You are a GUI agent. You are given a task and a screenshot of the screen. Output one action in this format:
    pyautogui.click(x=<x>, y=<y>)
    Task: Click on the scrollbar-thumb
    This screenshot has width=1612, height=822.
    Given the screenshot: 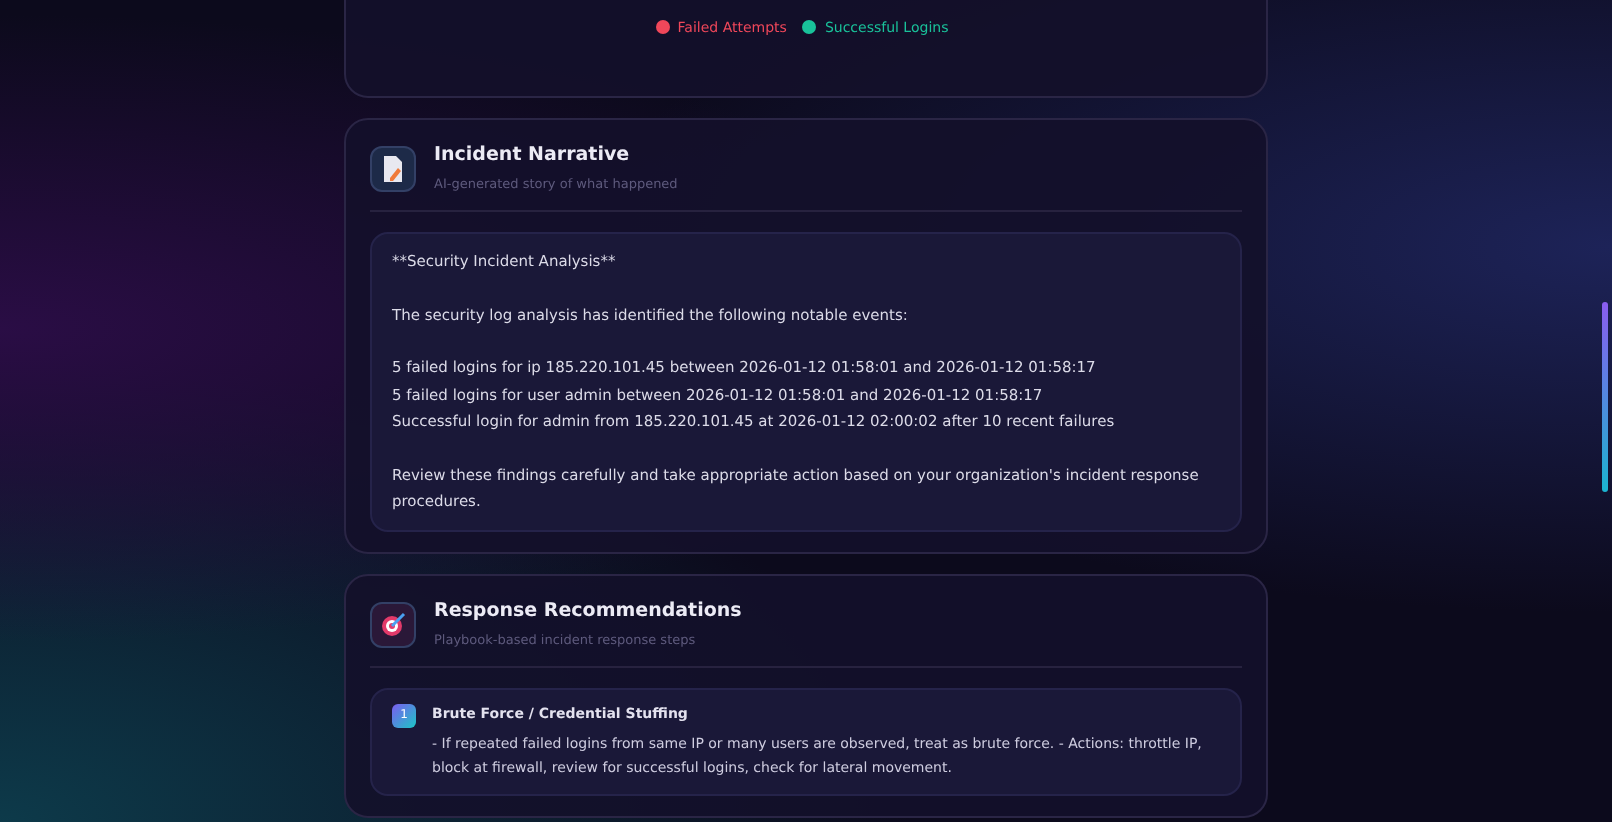 What is the action you would take?
    pyautogui.click(x=1605, y=397)
    